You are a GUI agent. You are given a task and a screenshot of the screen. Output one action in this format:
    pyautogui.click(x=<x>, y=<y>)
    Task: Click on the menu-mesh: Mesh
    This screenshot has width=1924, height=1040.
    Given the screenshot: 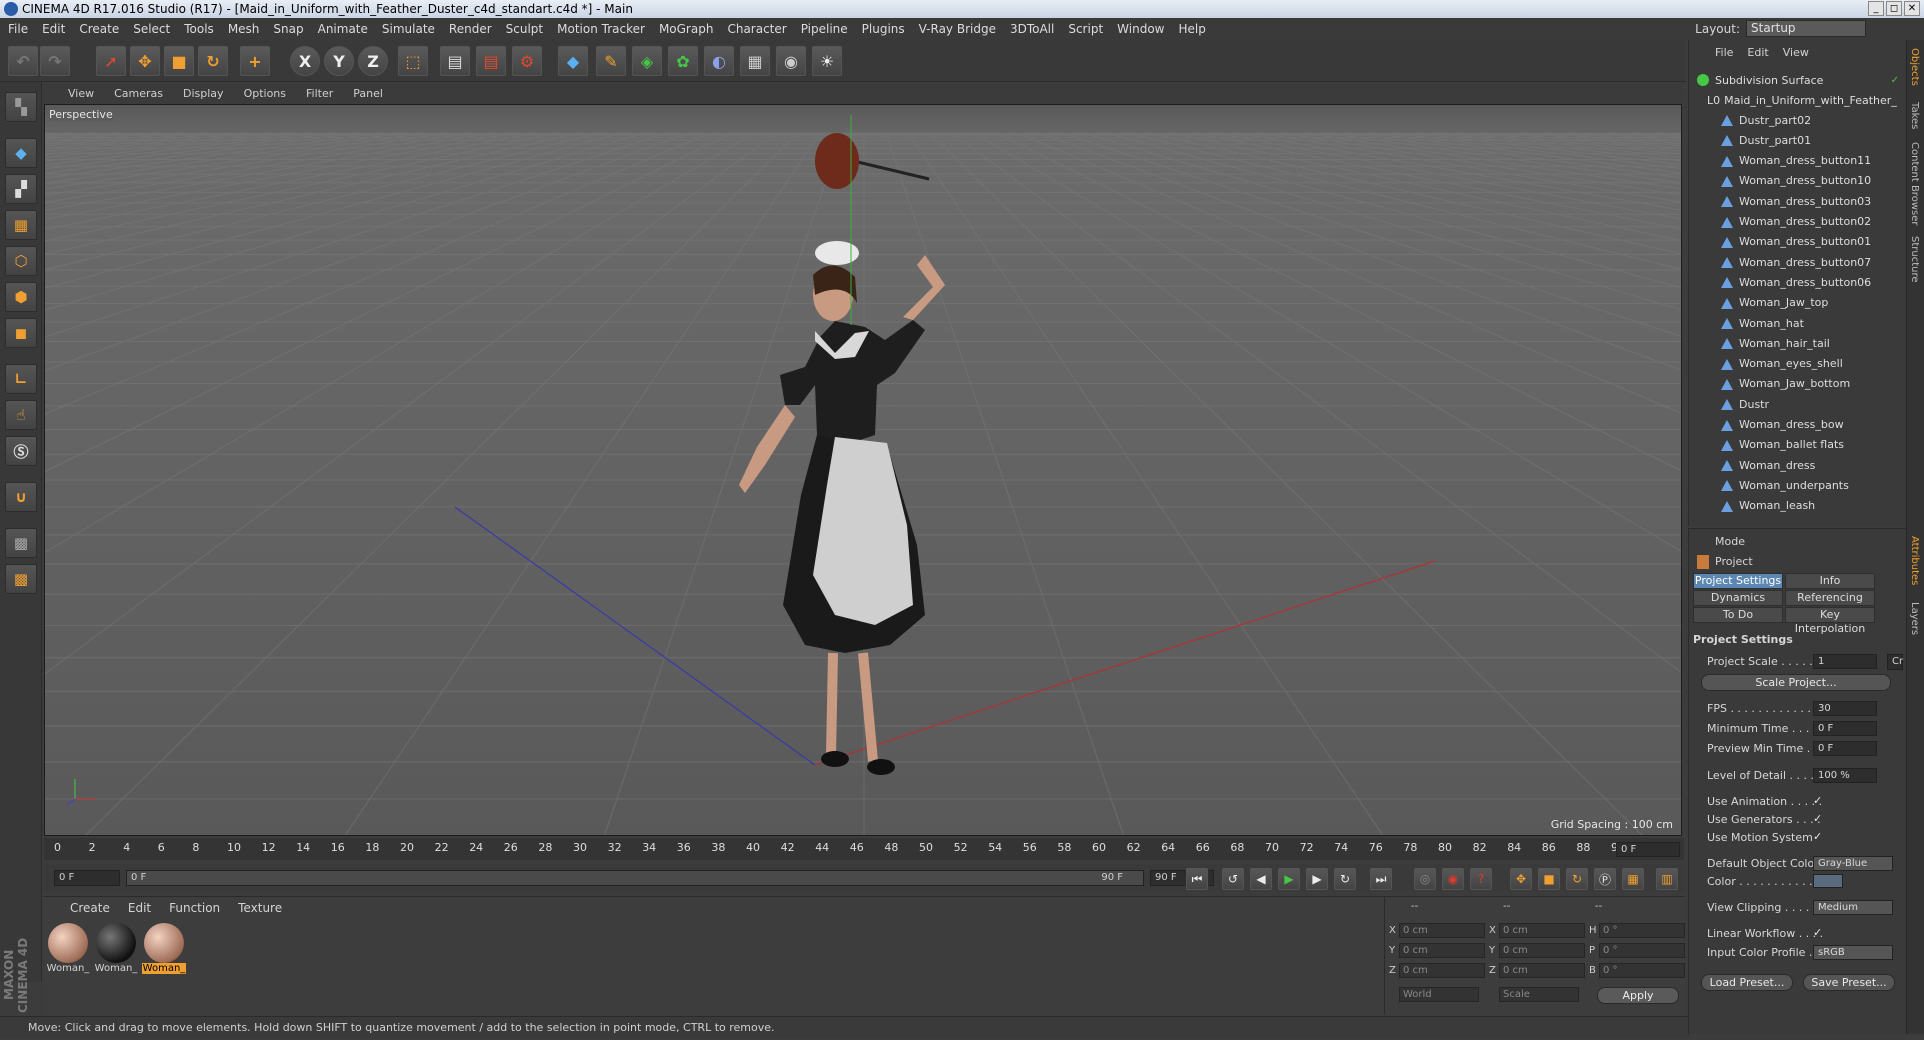 What is the action you would take?
    pyautogui.click(x=244, y=29)
    